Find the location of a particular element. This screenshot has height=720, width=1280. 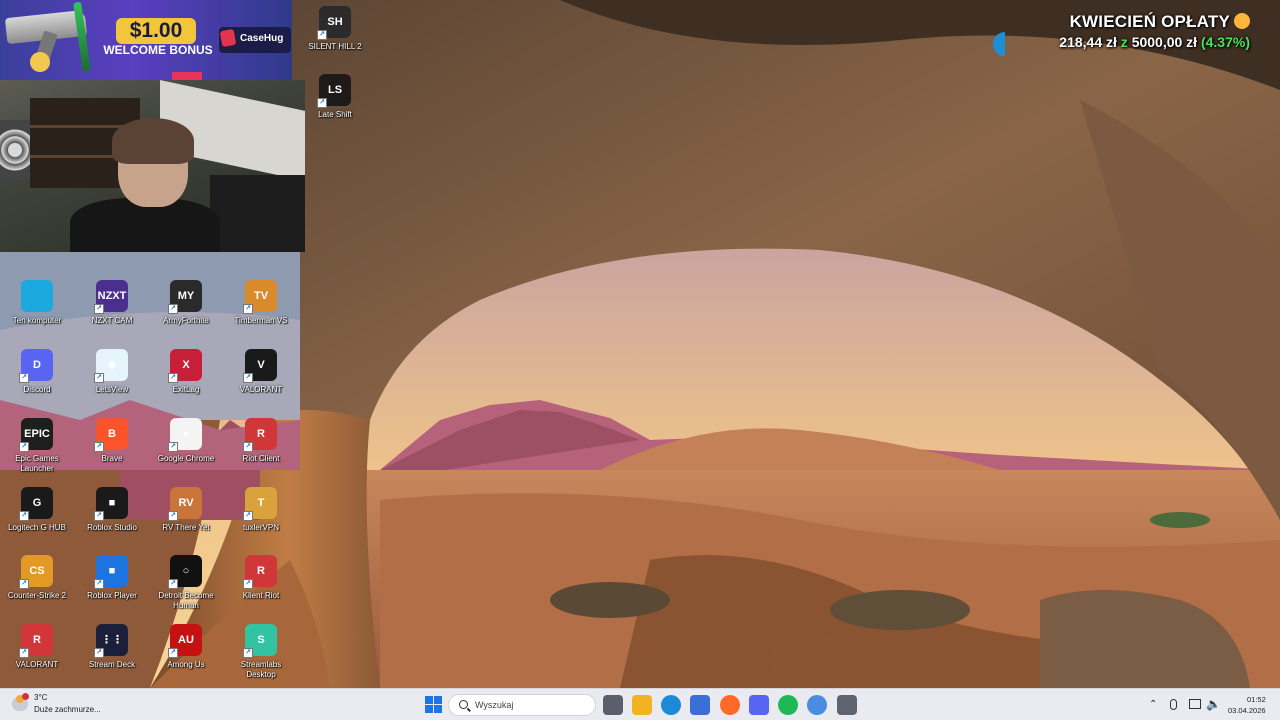

desktop-icon: ■ ↗ Roblox Studio is located at coordinates (112, 520).